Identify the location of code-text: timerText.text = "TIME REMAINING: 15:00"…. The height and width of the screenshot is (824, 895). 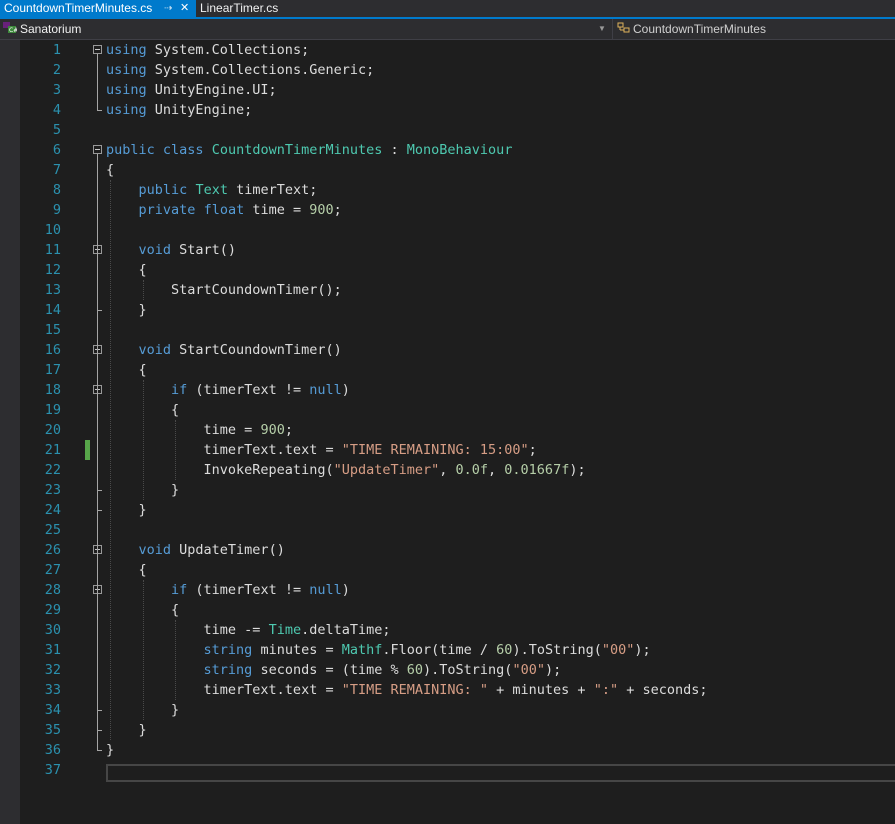
(321, 450).